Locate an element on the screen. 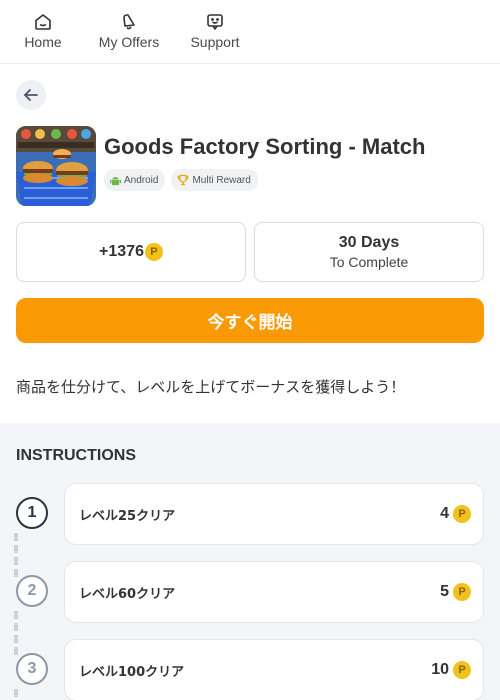  duration-label: To Complete is located at coordinates (369, 262).